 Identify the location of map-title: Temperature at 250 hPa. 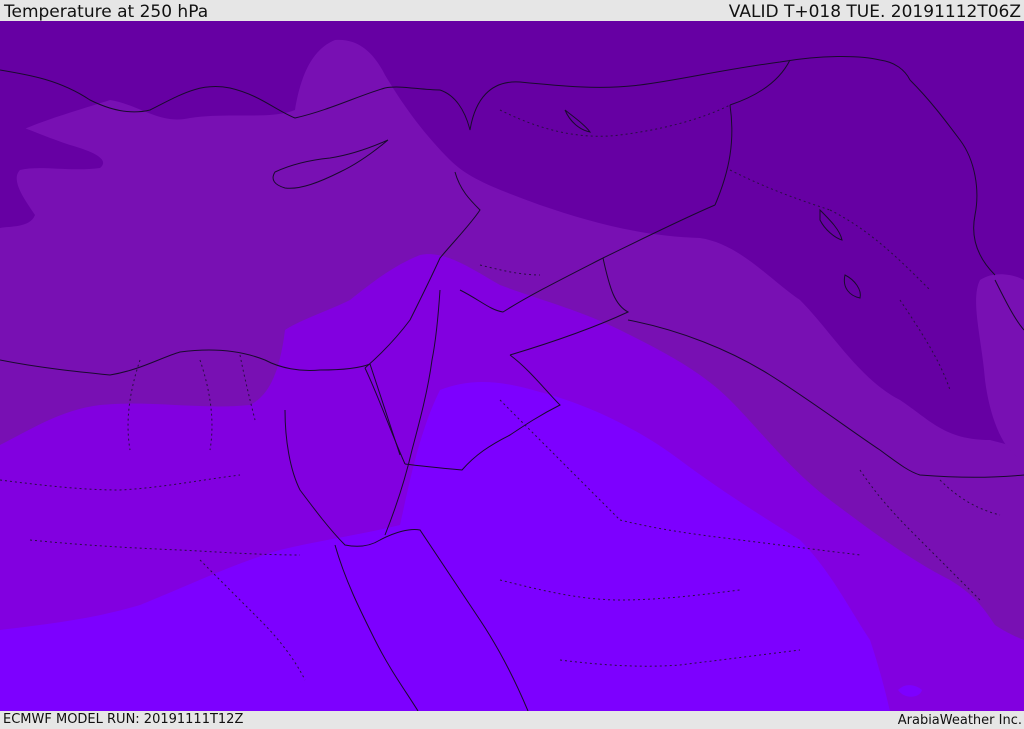
(106, 12).